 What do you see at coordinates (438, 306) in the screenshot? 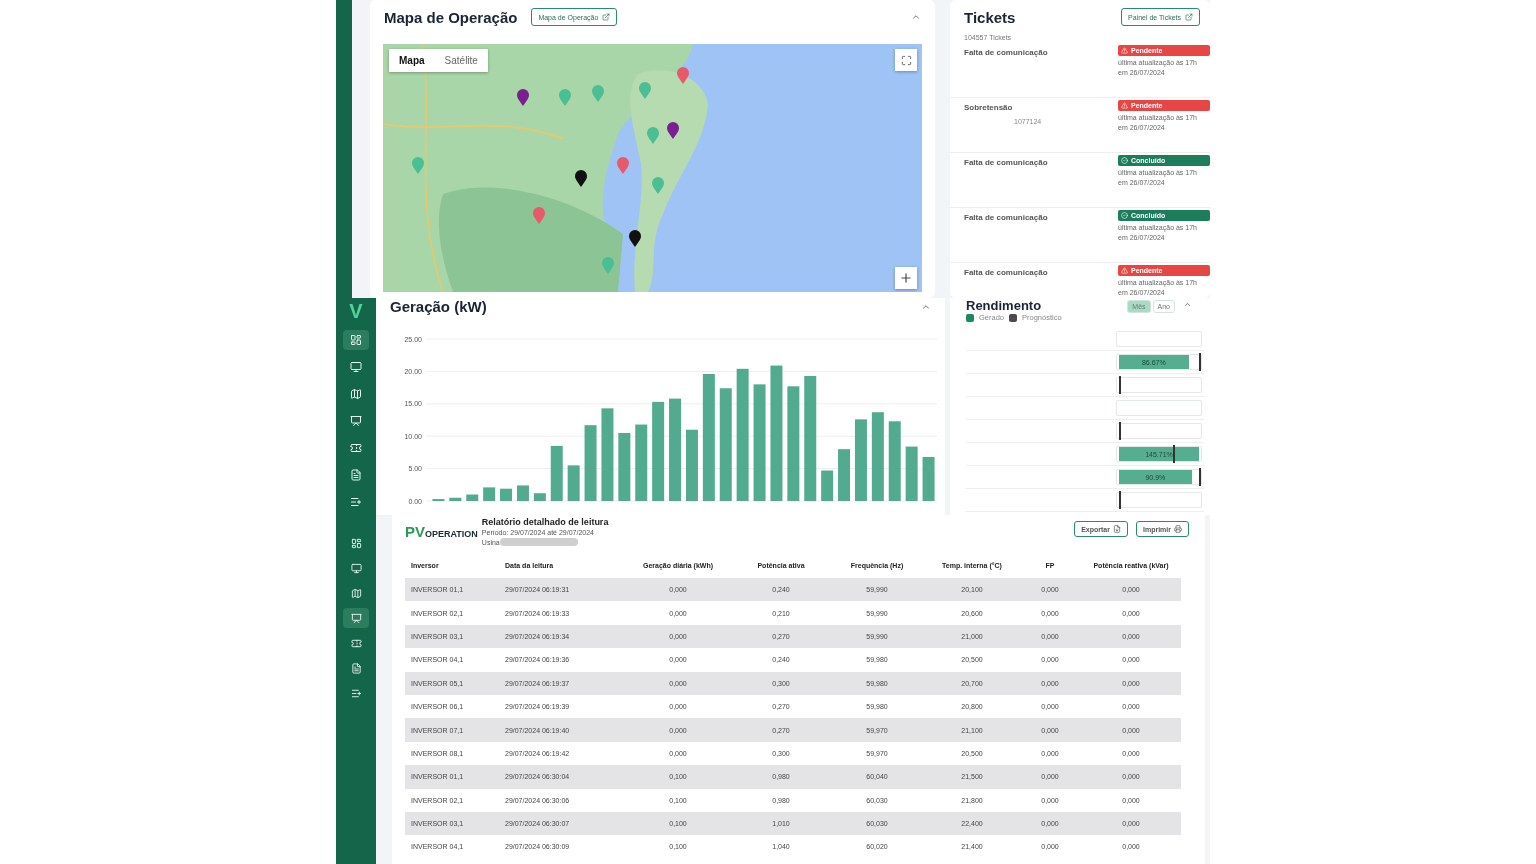
I see `card-title: Geração (kW)` at bounding box center [438, 306].